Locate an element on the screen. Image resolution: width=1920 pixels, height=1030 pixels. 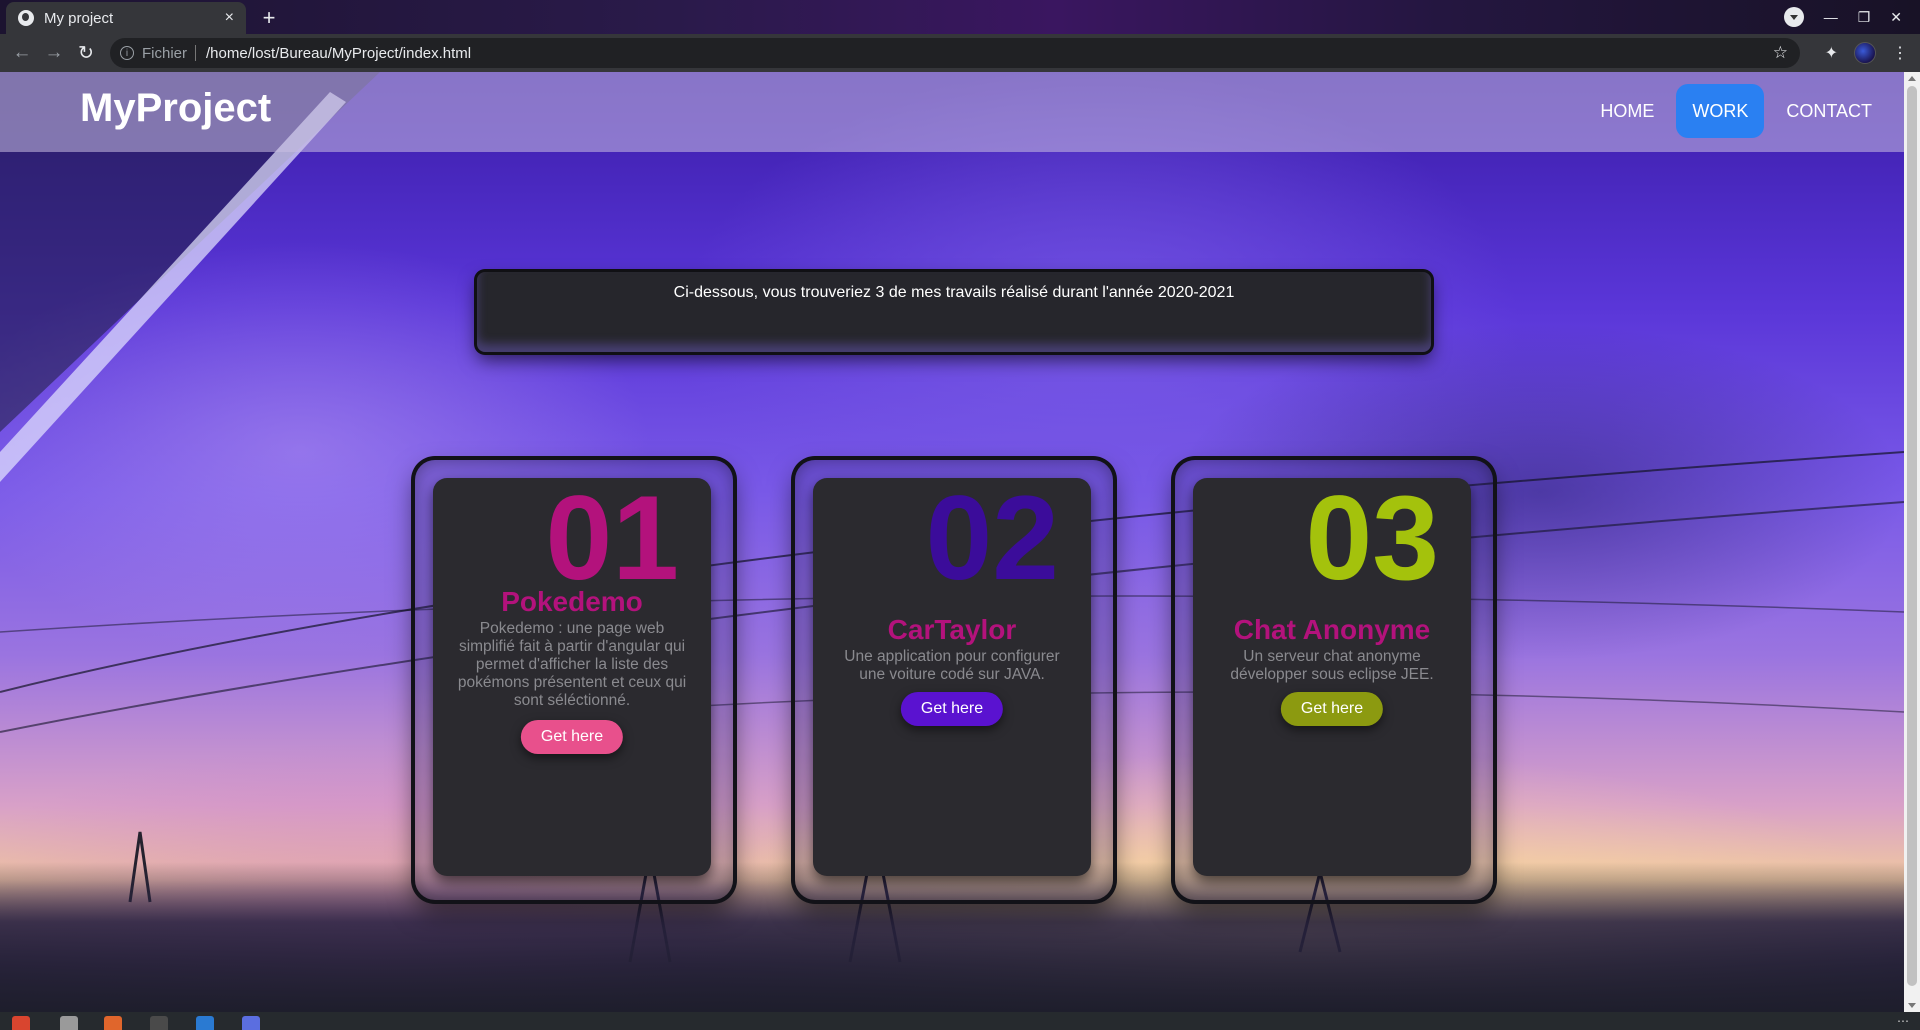
site-header: MyProject HOME WORK CONTACT is located at coordinates (952, 112).